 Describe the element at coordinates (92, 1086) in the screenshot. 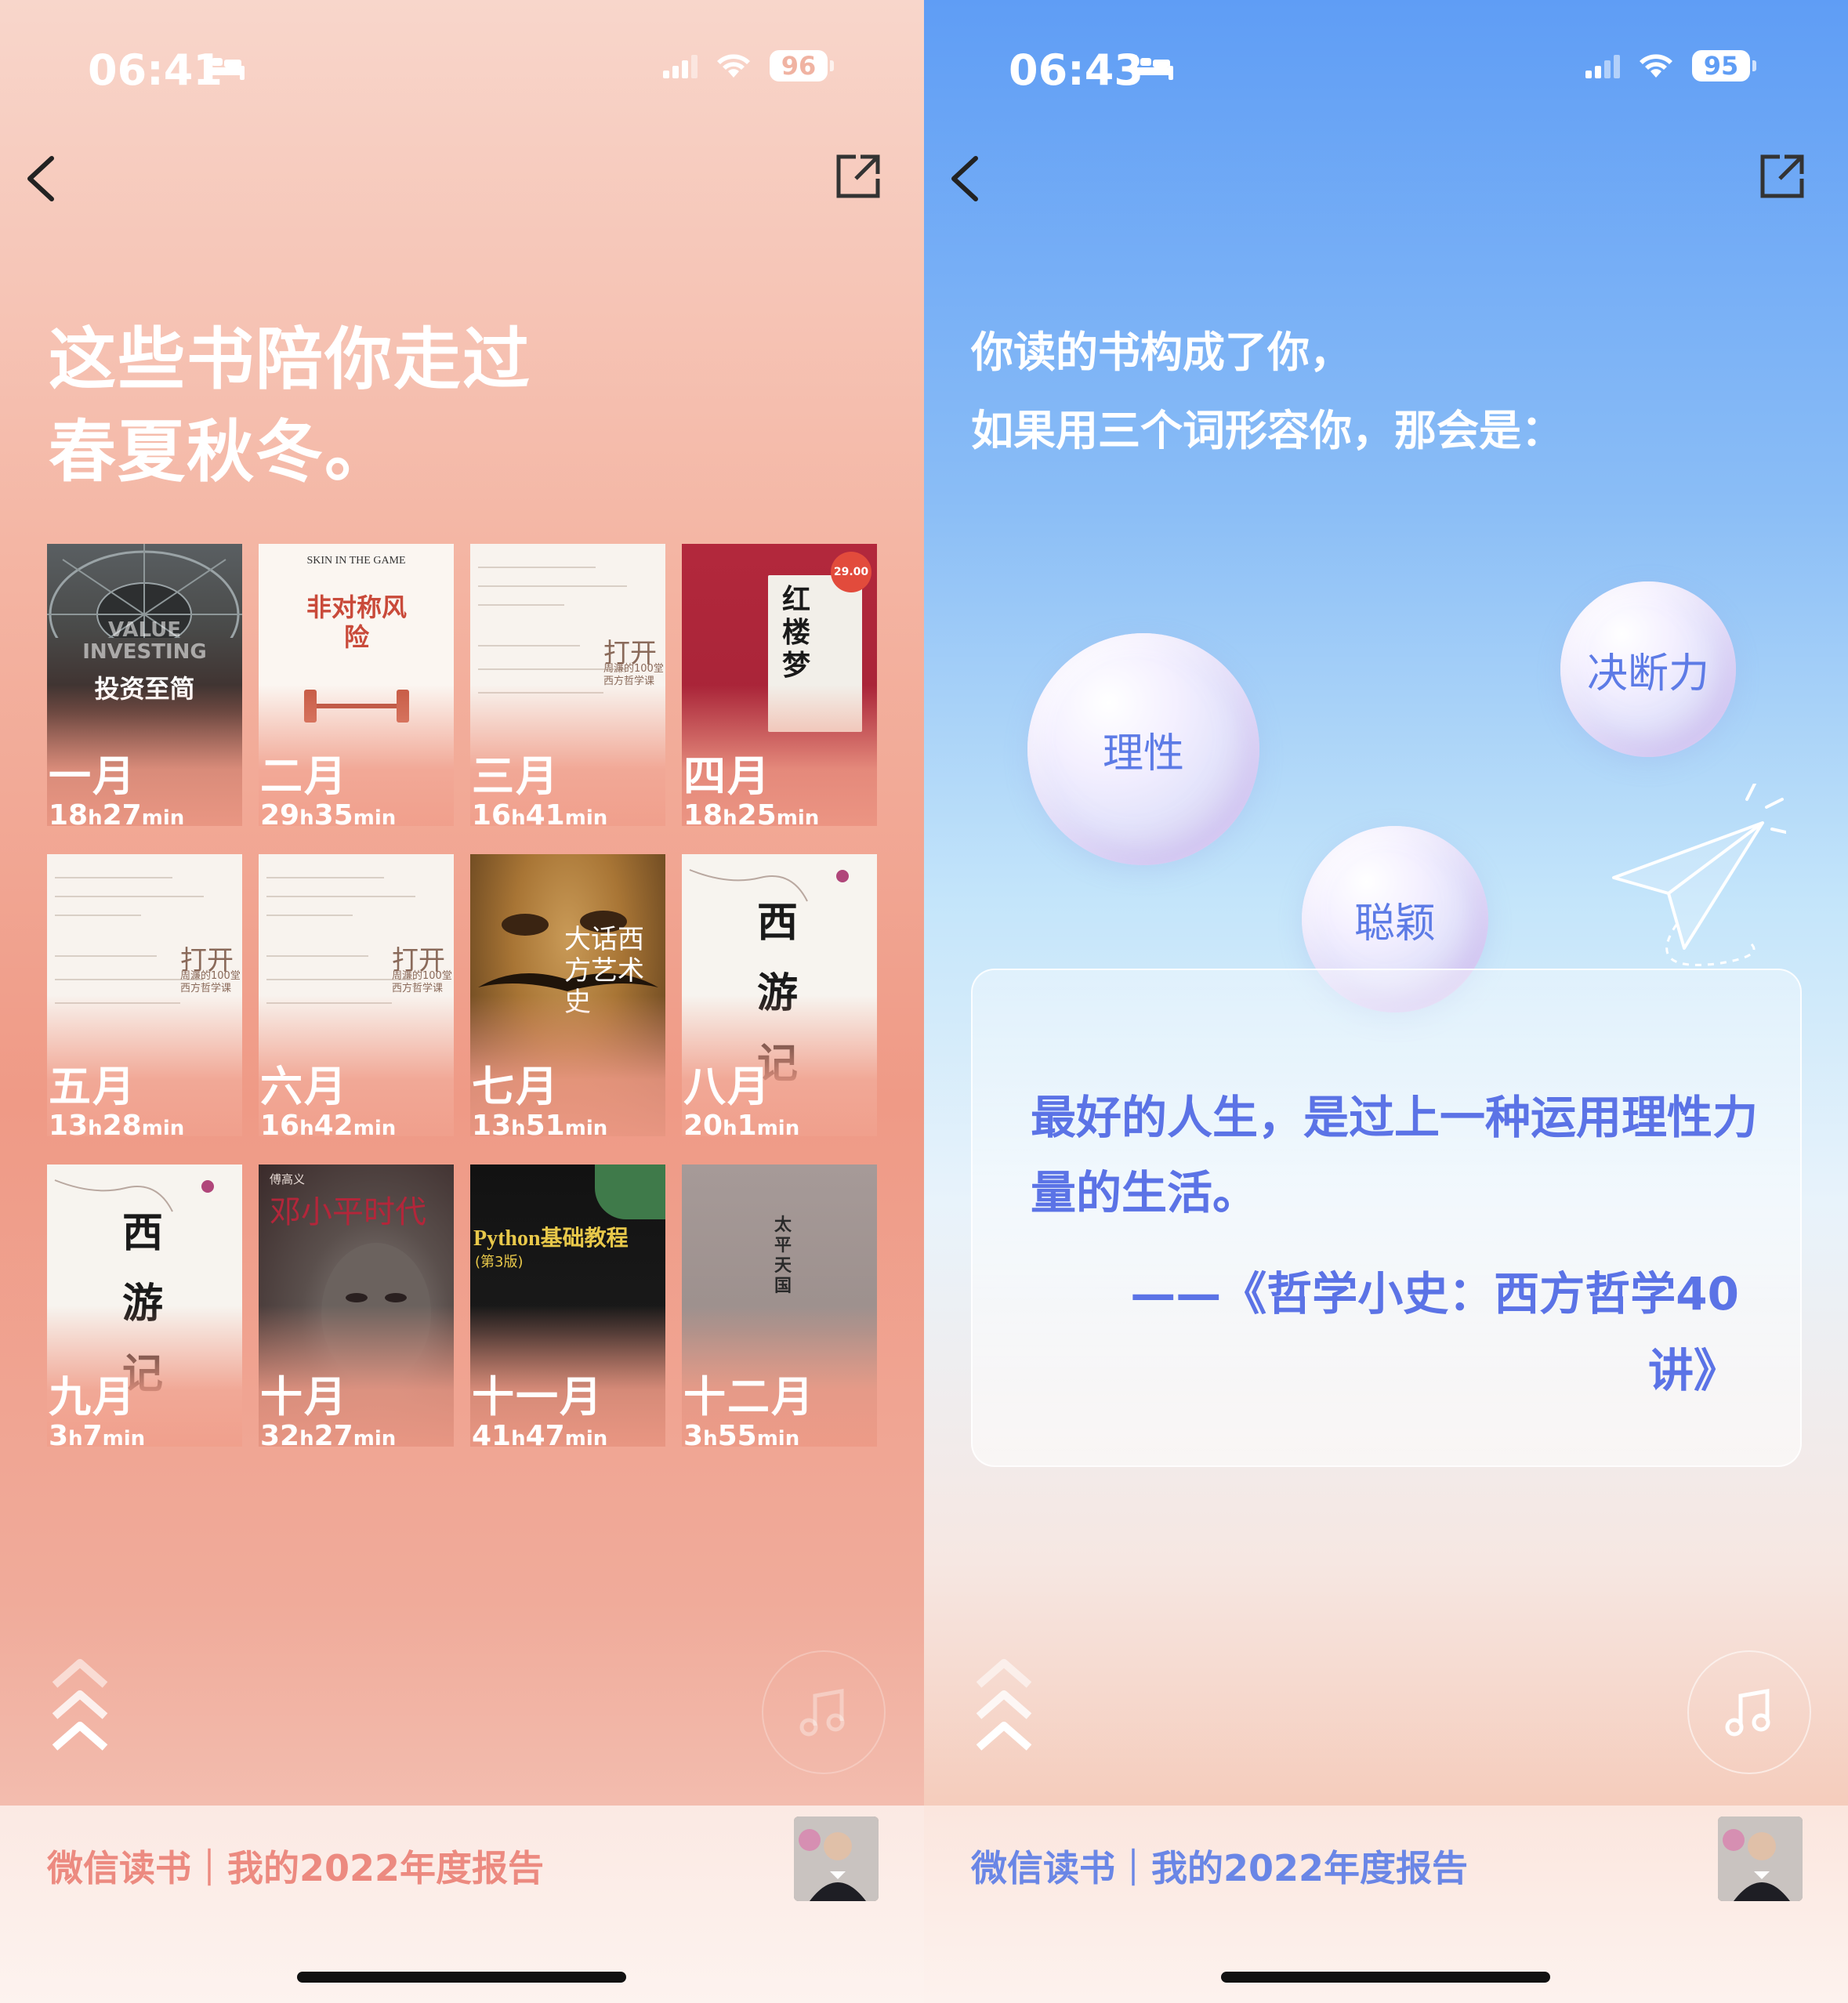

I see `month-label: 五月` at that location.